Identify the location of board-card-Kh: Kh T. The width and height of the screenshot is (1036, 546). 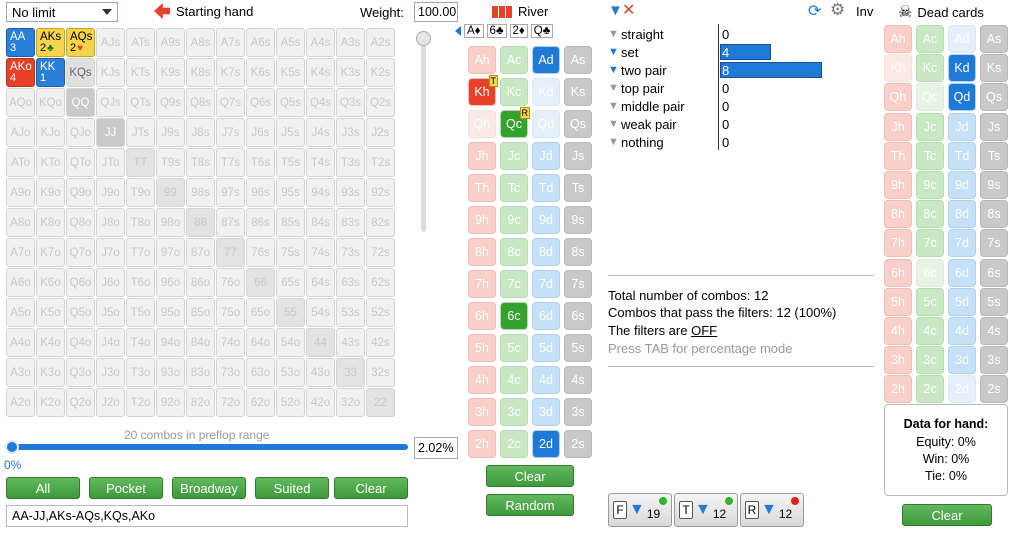
(483, 90).